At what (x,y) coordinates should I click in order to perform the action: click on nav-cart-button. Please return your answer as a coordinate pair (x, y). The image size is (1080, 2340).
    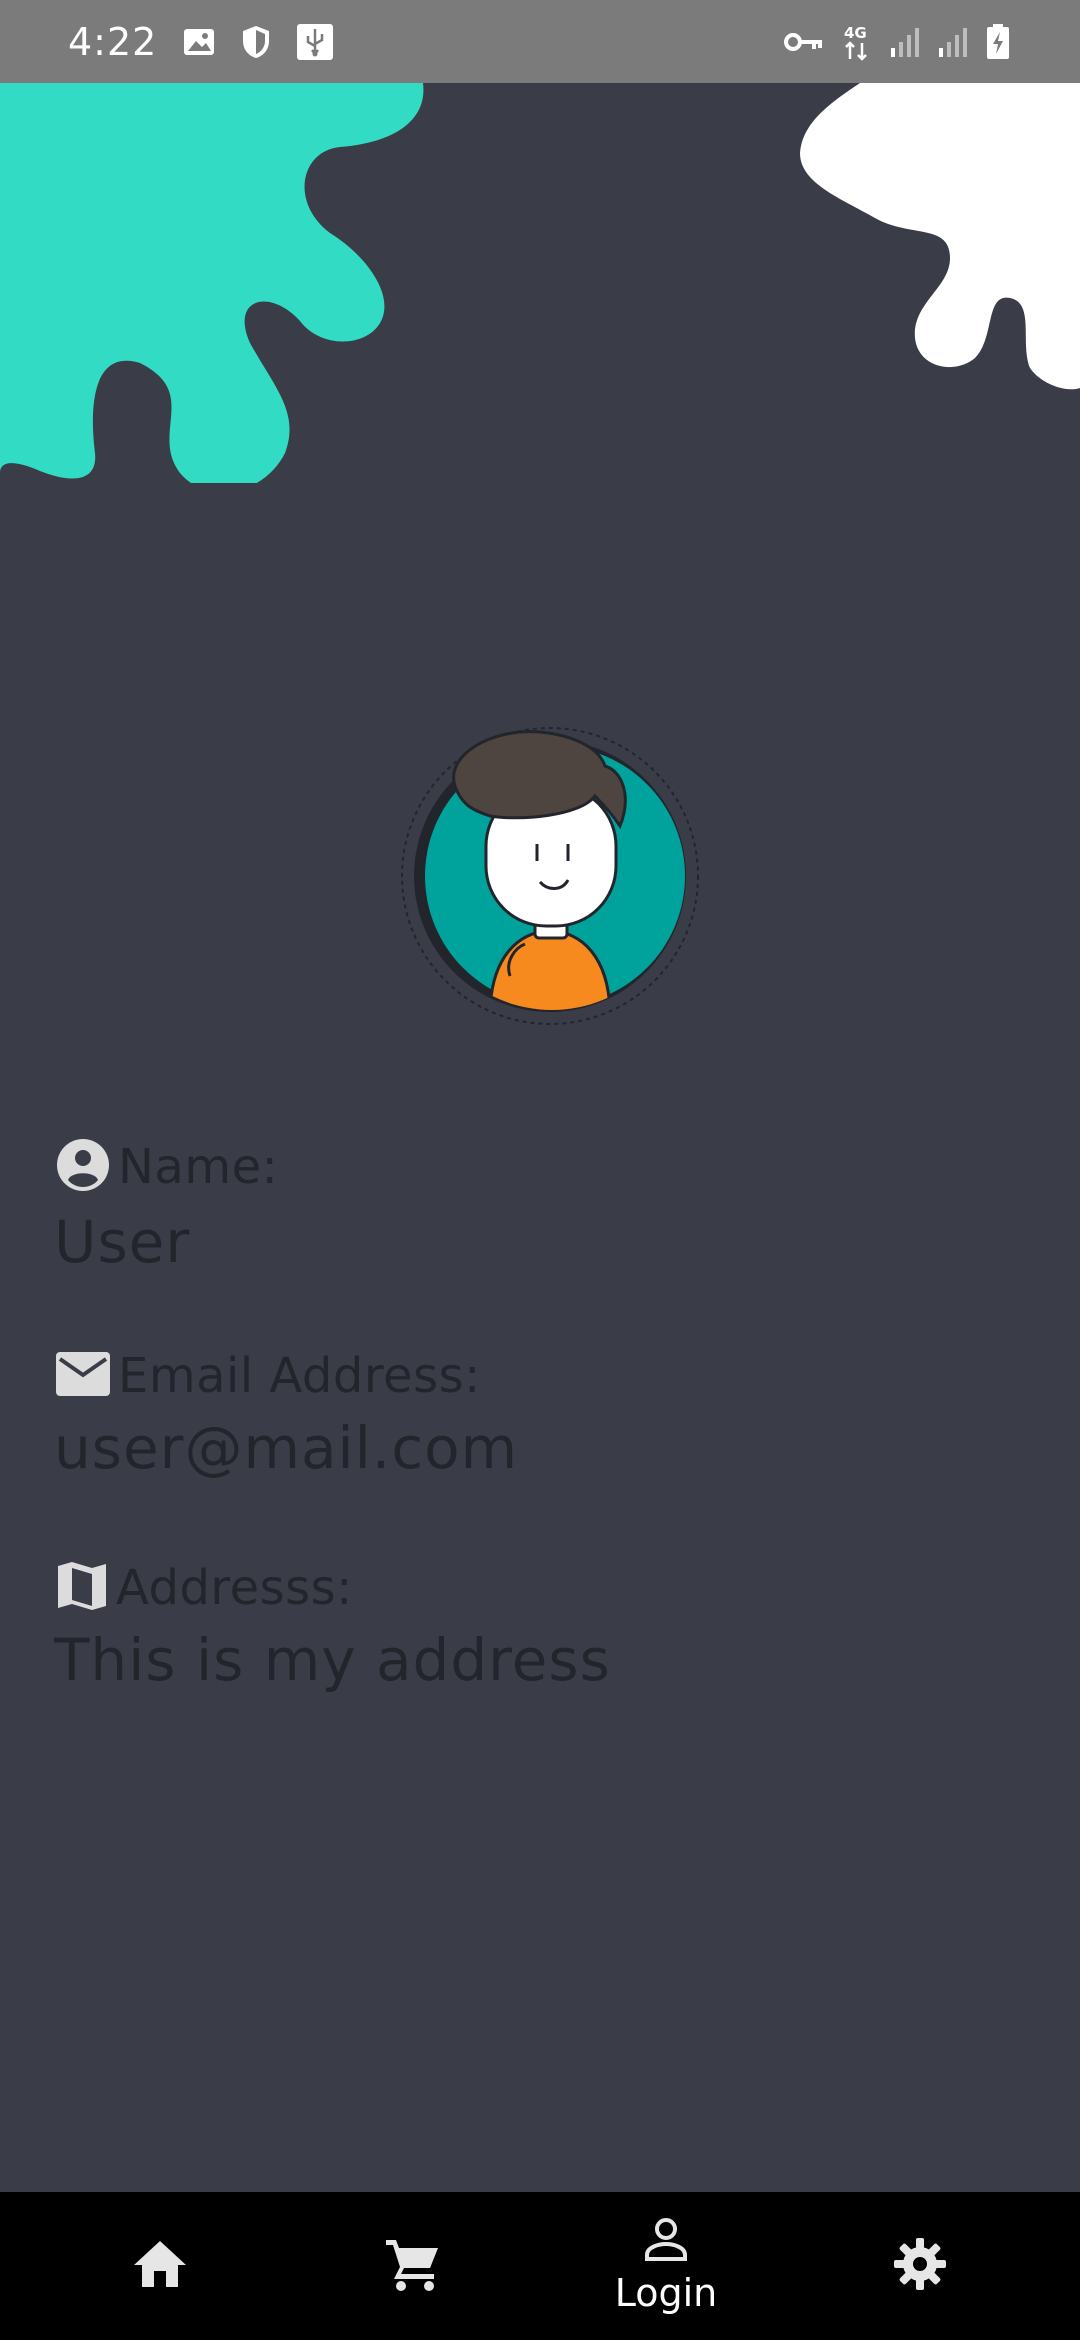
    Looking at the image, I should click on (412, 2266).